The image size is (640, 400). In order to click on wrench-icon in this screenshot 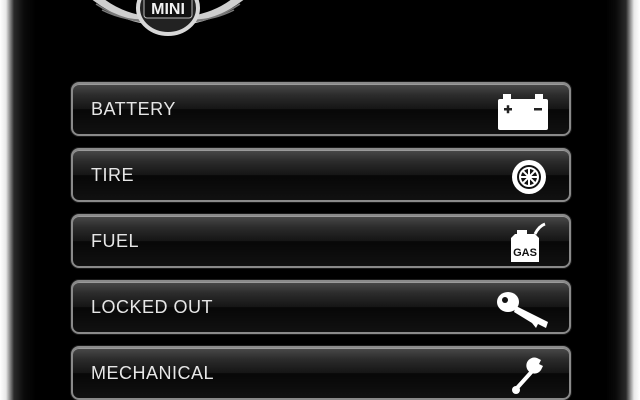, I will do `click(527, 375)`.